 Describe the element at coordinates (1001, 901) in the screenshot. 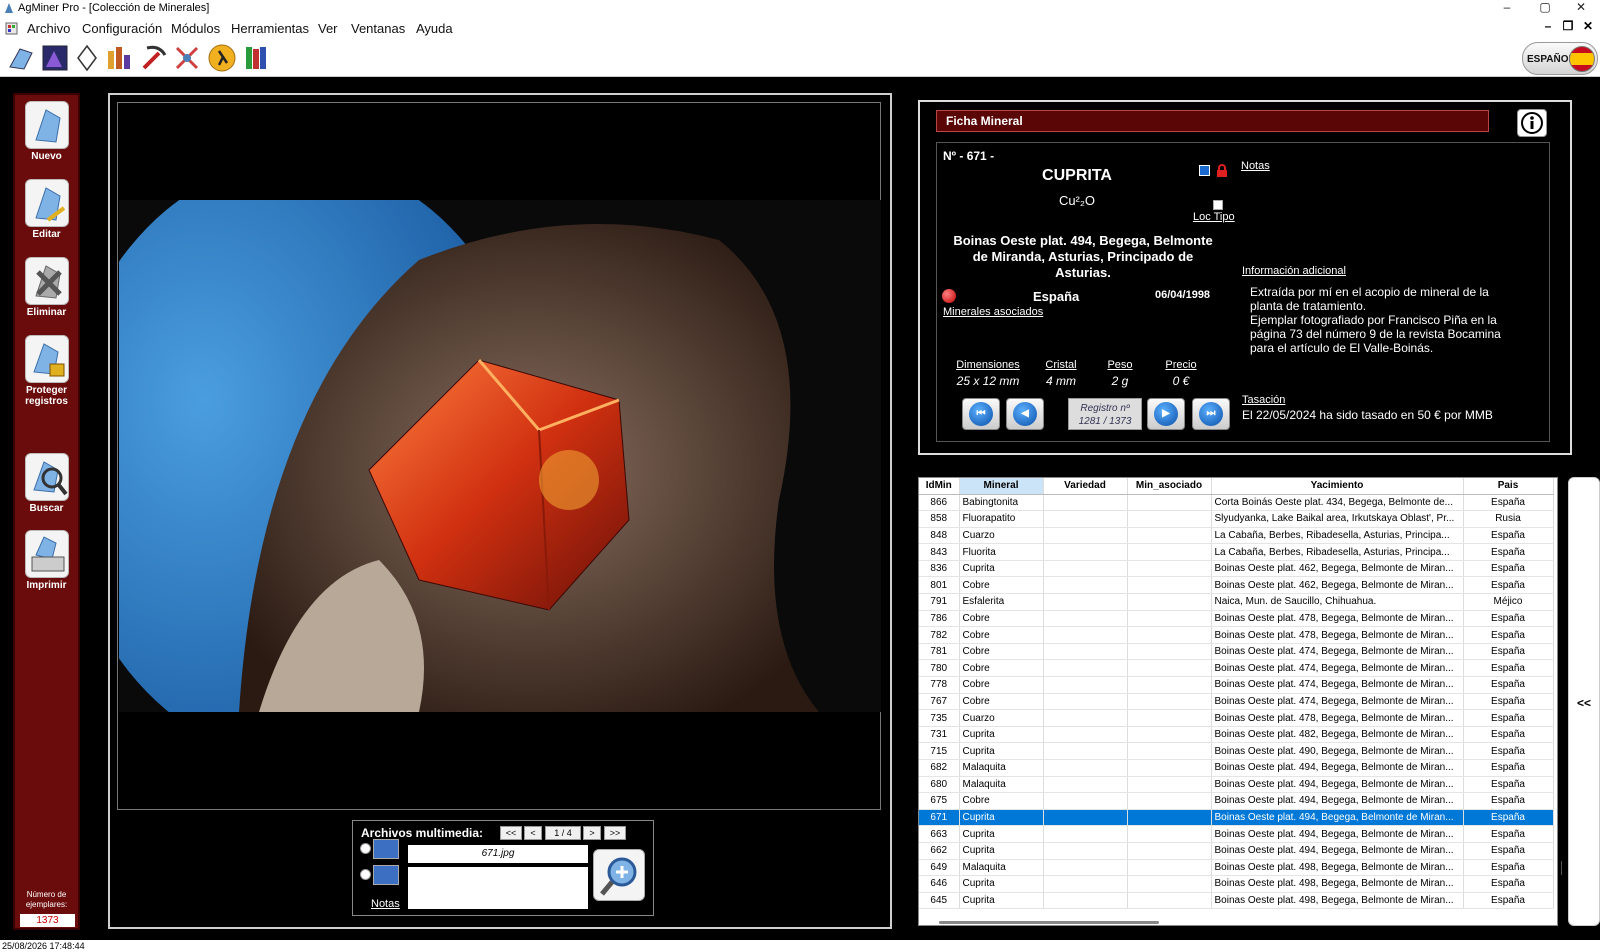

I see `cell-mineral: Cuprita` at that location.